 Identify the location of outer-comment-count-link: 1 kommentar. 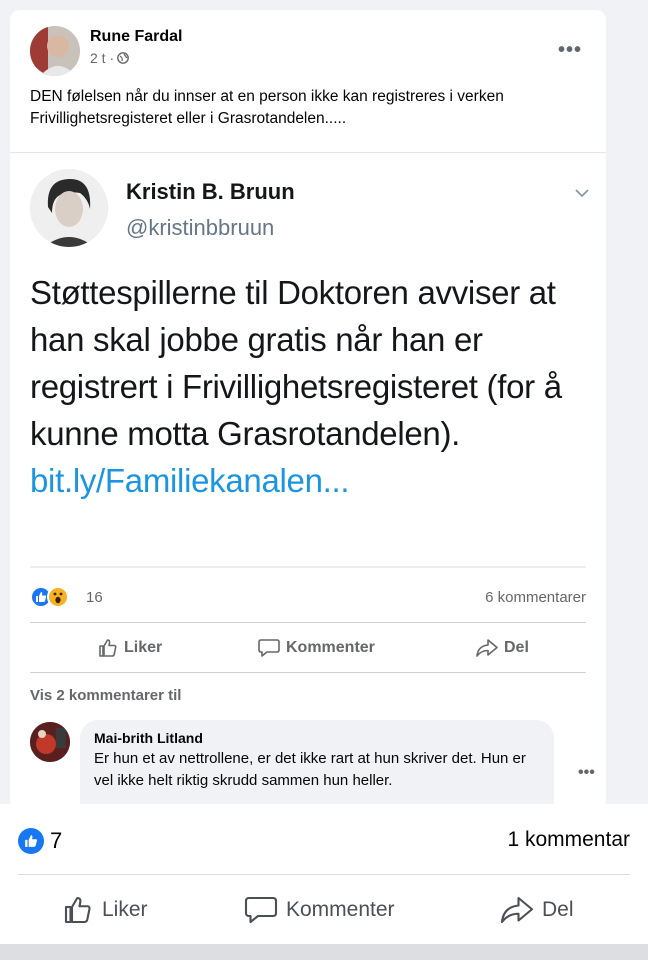
(568, 840).